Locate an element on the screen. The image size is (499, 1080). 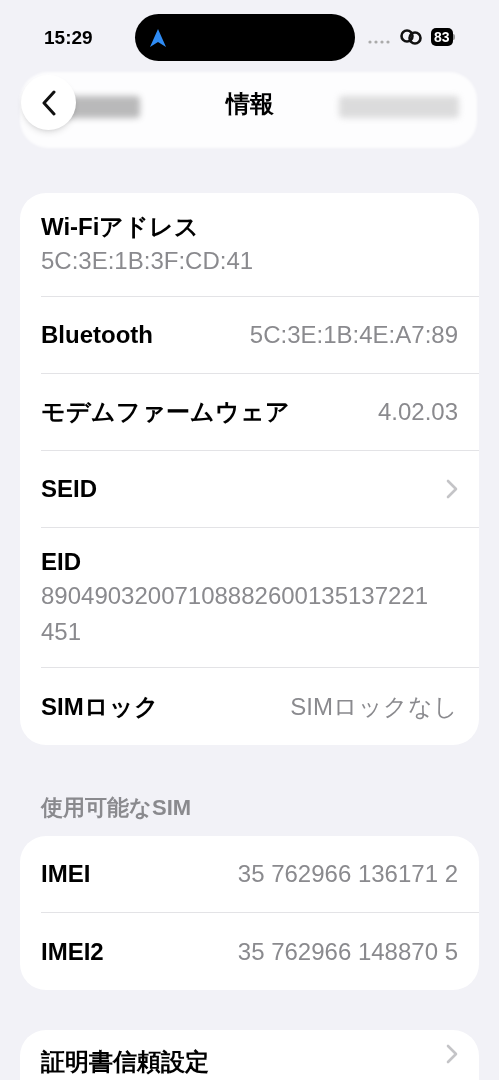
link-icon is located at coordinates (411, 37).